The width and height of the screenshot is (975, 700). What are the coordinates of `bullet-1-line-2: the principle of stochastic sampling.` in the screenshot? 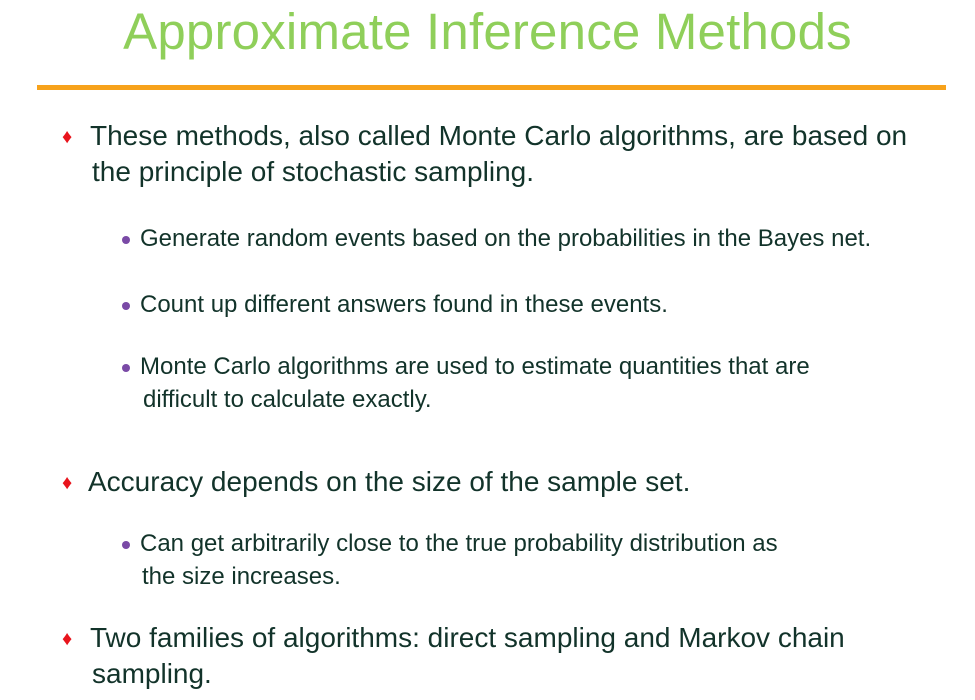 It's located at (313, 171).